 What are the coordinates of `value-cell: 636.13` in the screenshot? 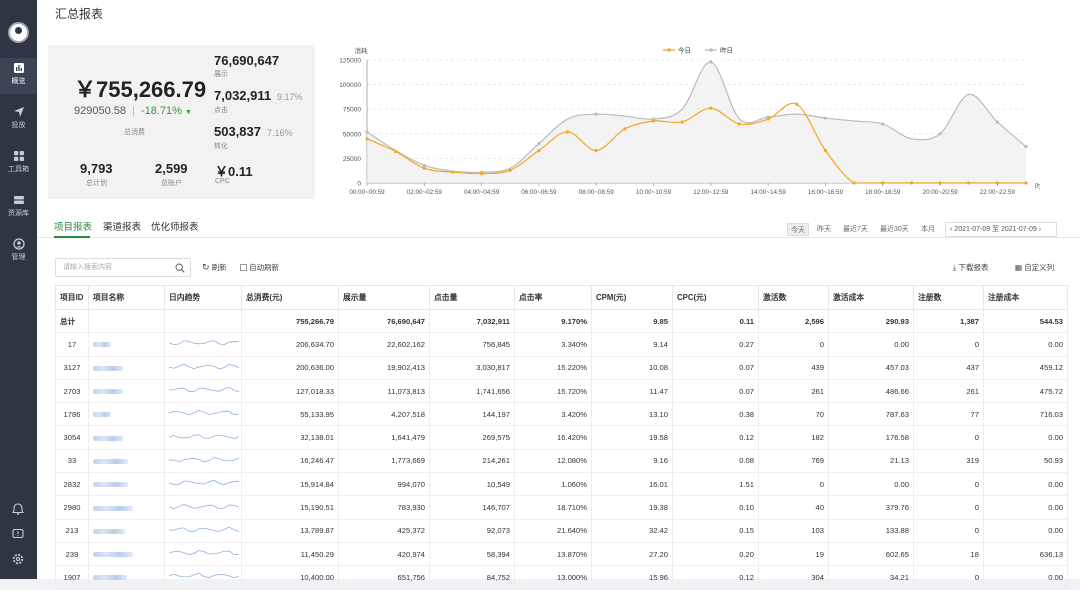 It's located at (1025, 554).